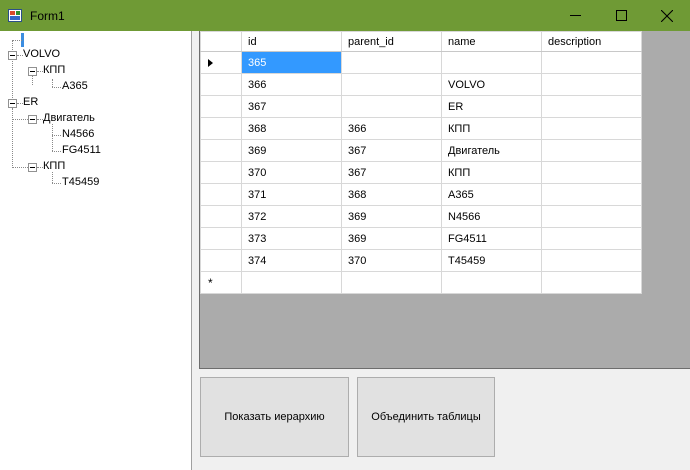  What do you see at coordinates (95, 181) in the screenshot?
I see `tree-node-t45459: T45459` at bounding box center [95, 181].